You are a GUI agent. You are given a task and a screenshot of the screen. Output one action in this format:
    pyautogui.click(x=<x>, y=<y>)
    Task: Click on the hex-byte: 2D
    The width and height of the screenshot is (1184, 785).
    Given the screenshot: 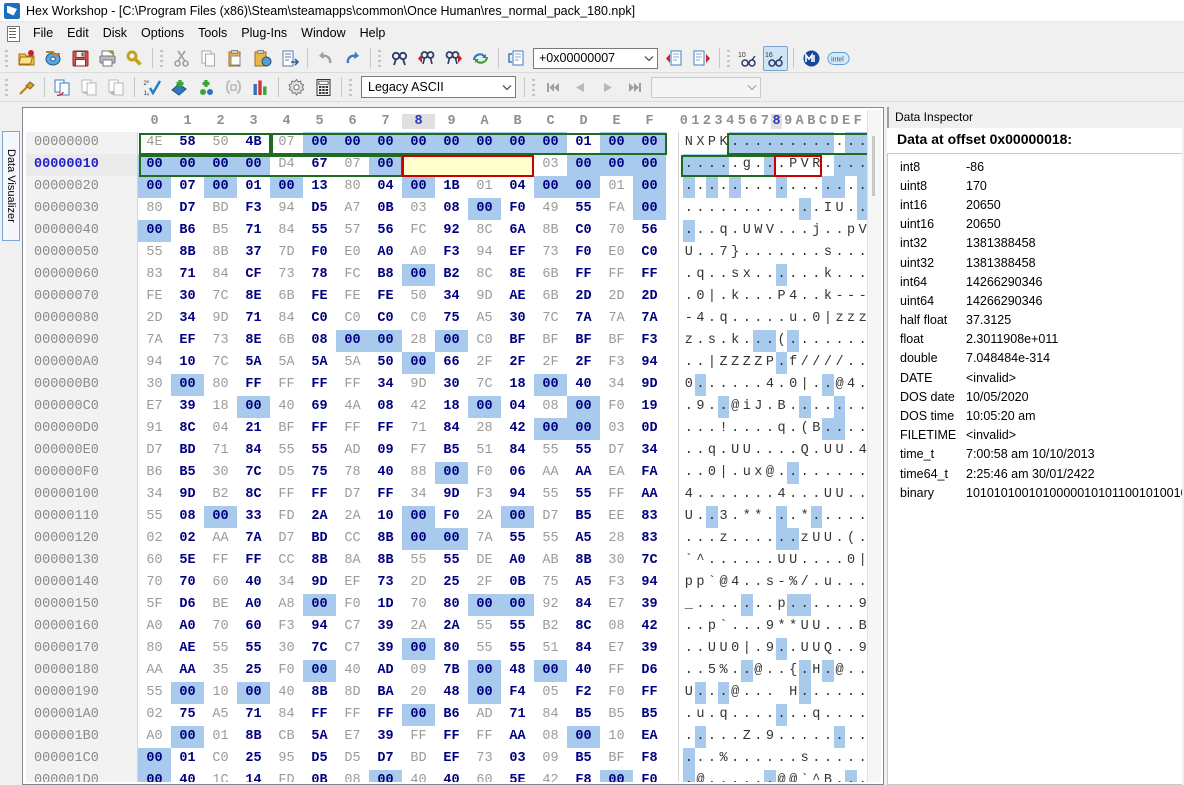 What is the action you would take?
    pyautogui.click(x=154, y=319)
    